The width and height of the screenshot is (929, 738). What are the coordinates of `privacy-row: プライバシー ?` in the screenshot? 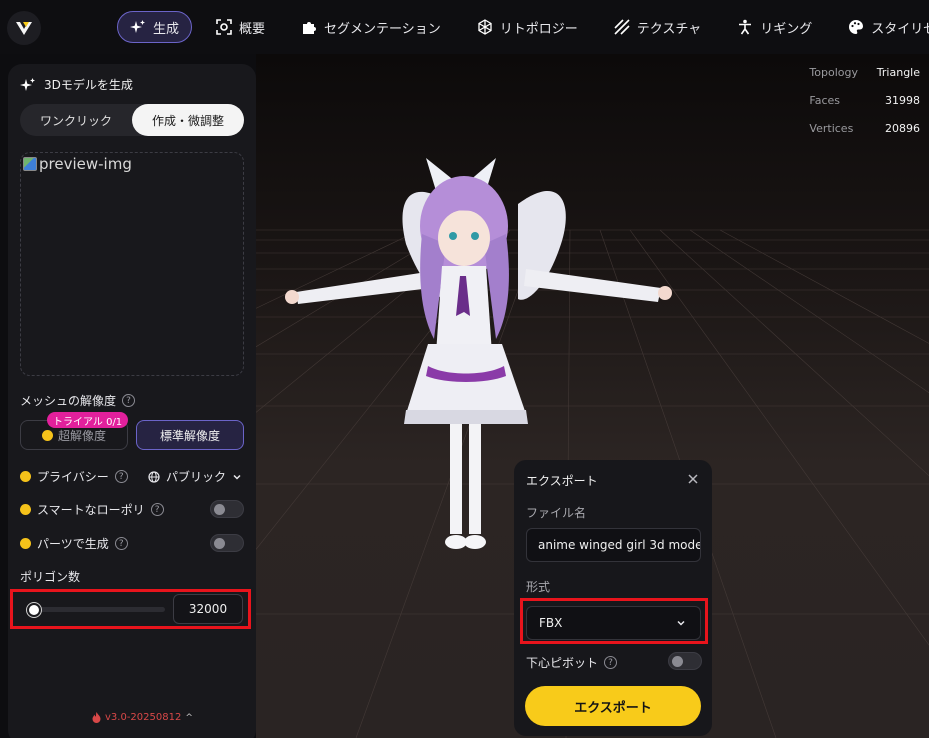 It's located at (74, 476).